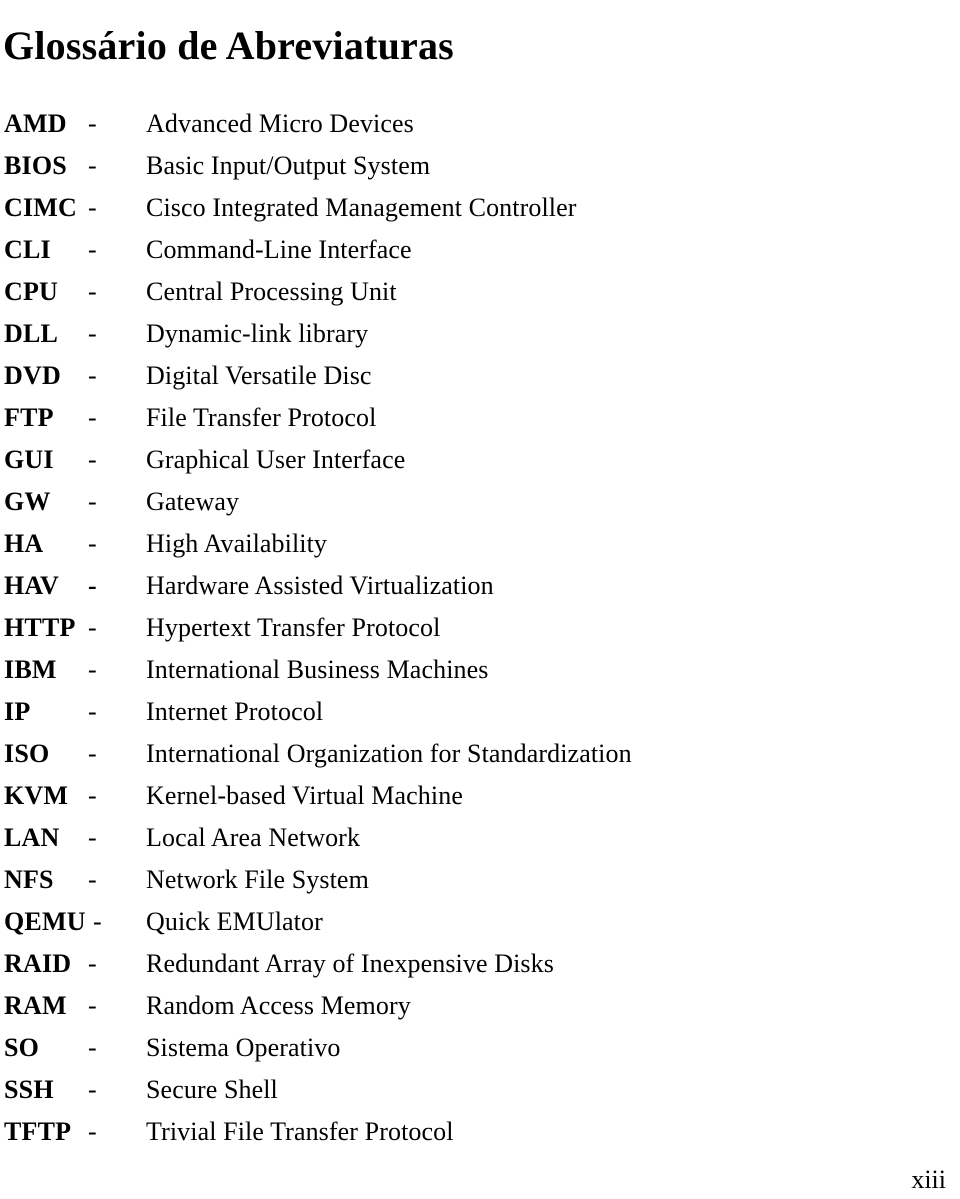 The width and height of the screenshot is (960, 1199). What do you see at coordinates (300, 1131) in the screenshot?
I see `abbreviation-definition: Trivial File Transfer Protocol` at bounding box center [300, 1131].